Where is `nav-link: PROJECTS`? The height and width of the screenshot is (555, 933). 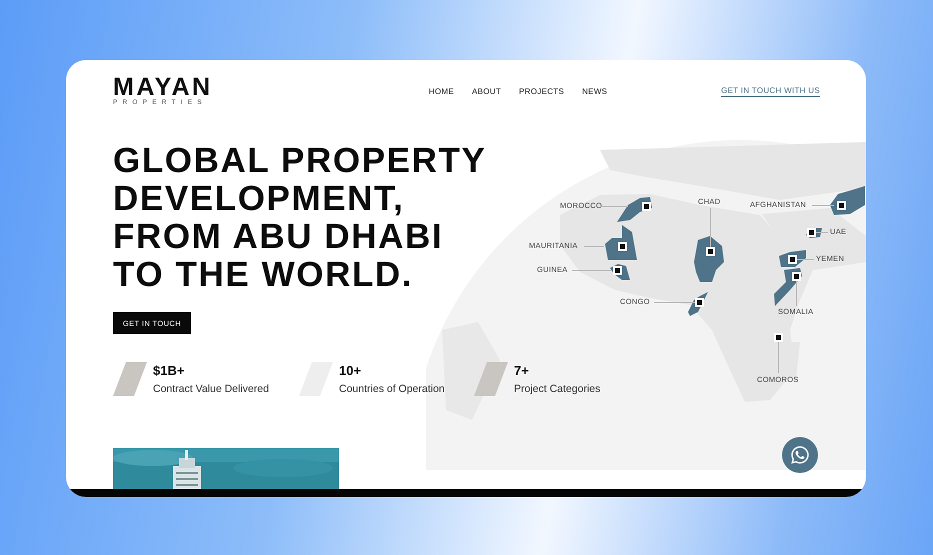
nav-link: PROJECTS is located at coordinates (541, 91).